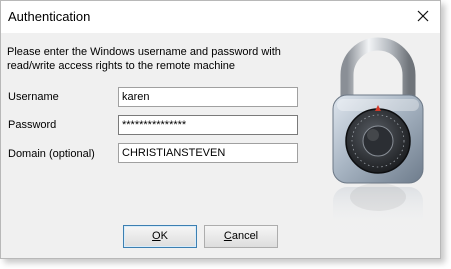 Image resolution: width=451 pixels, height=269 pixels. Describe the element at coordinates (32, 125) in the screenshot. I see `password-label: Password` at that location.